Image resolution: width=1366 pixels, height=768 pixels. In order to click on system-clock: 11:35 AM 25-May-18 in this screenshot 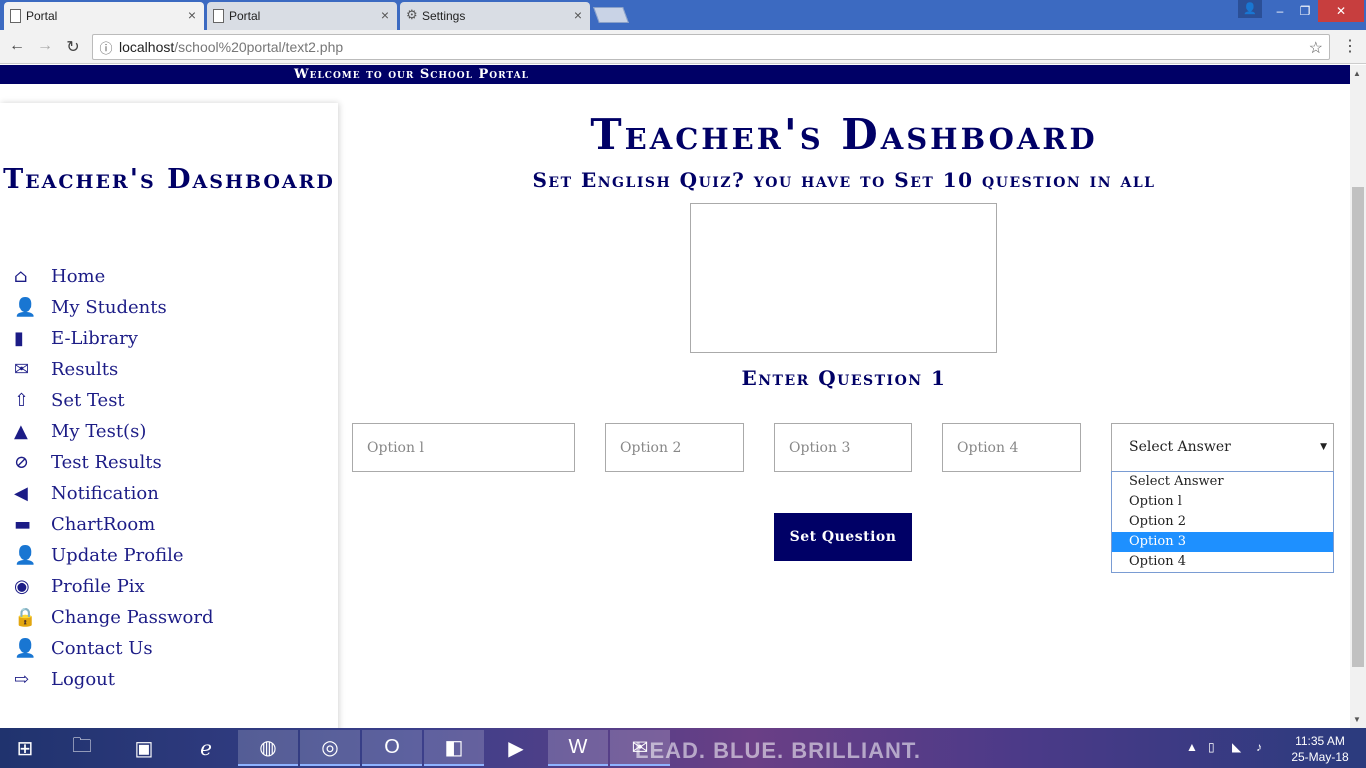, I will do `click(1320, 749)`.